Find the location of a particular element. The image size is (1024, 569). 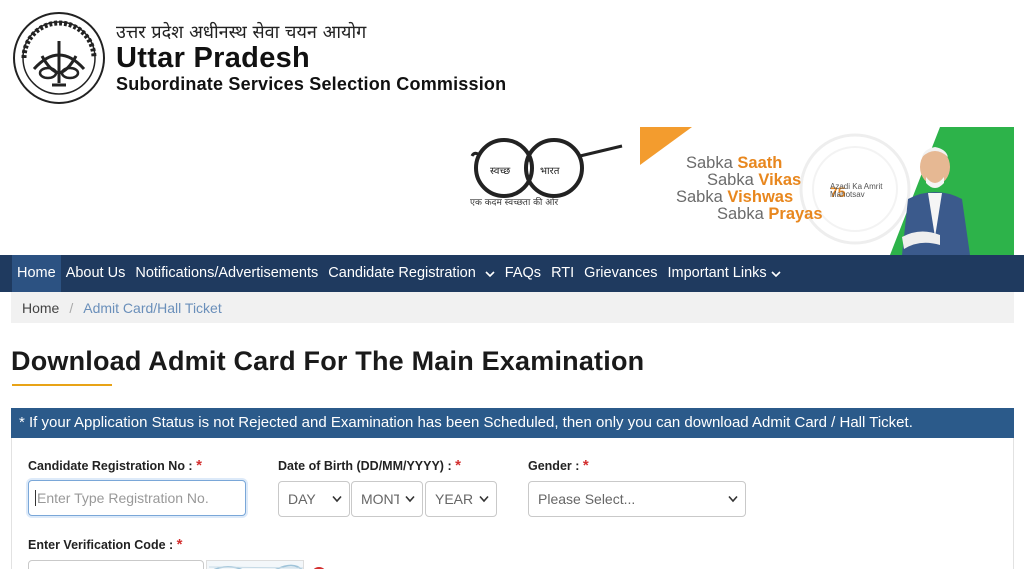

captcha-image is located at coordinates (255, 564).